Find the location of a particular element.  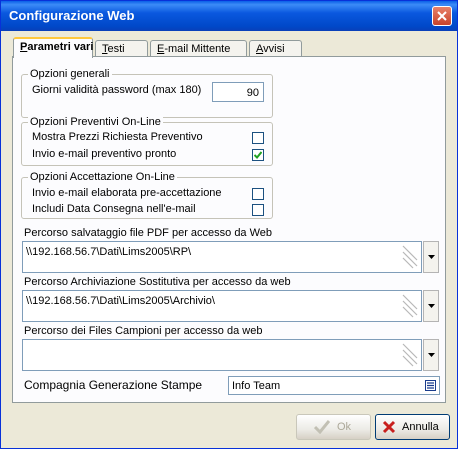

invio-email-preventivo-checkbox is located at coordinates (258, 155).